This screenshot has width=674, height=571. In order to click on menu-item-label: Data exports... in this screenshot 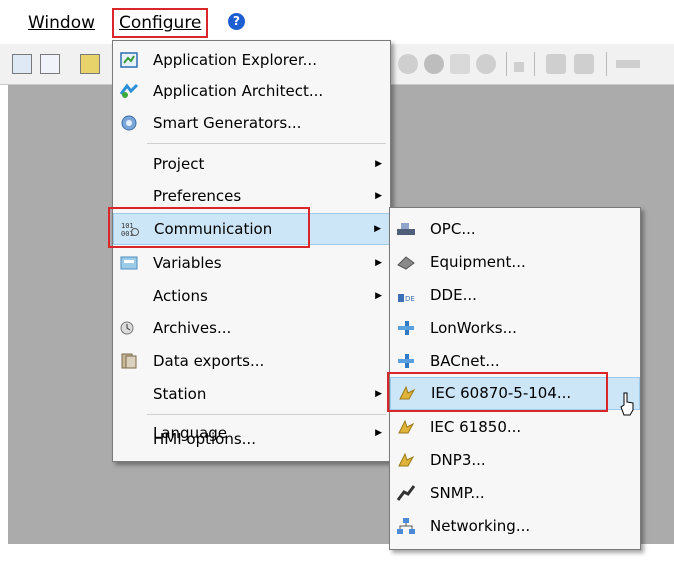, I will do `click(209, 361)`.